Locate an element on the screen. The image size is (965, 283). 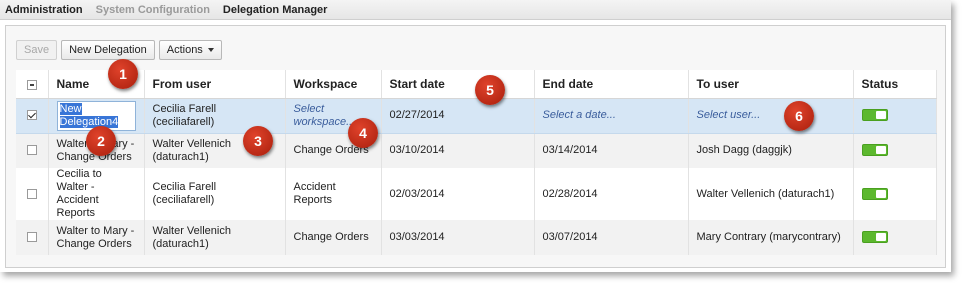
actions-label: Actions is located at coordinates (184, 50).